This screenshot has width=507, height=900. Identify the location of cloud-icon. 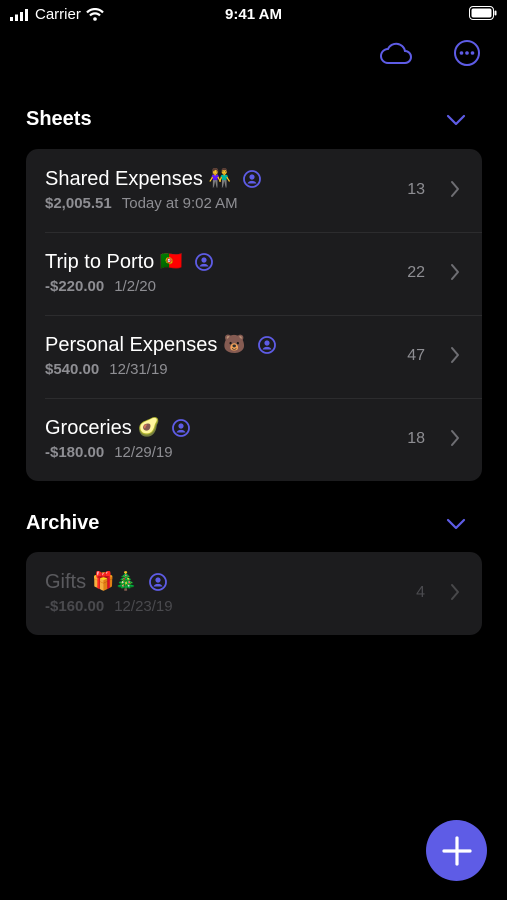
(396, 53).